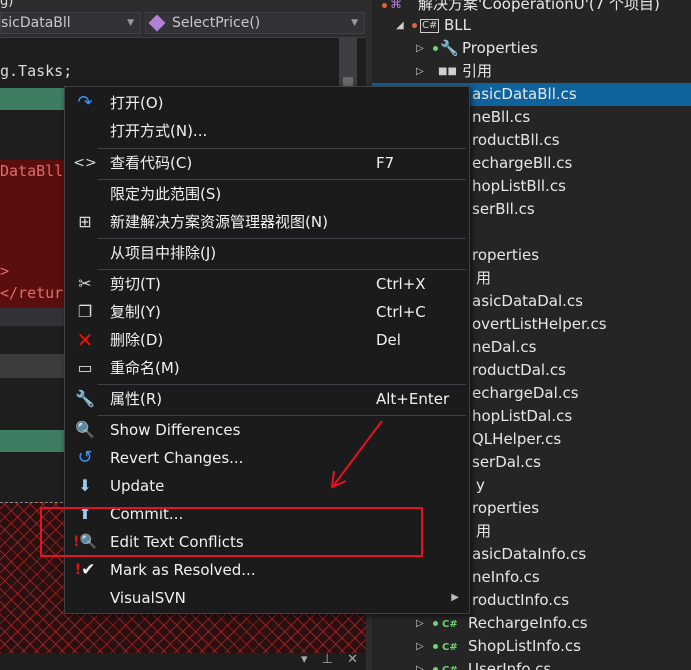  I want to click on code-line: g.Tasks;, so click(36, 71).